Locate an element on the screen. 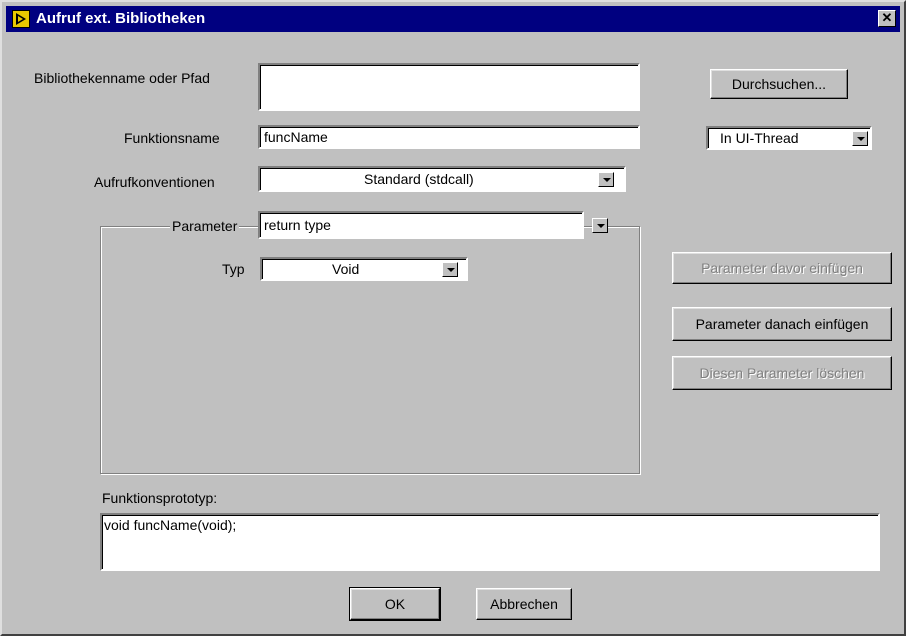 The image size is (914, 639). function-name-value: funcName is located at coordinates (296, 137).